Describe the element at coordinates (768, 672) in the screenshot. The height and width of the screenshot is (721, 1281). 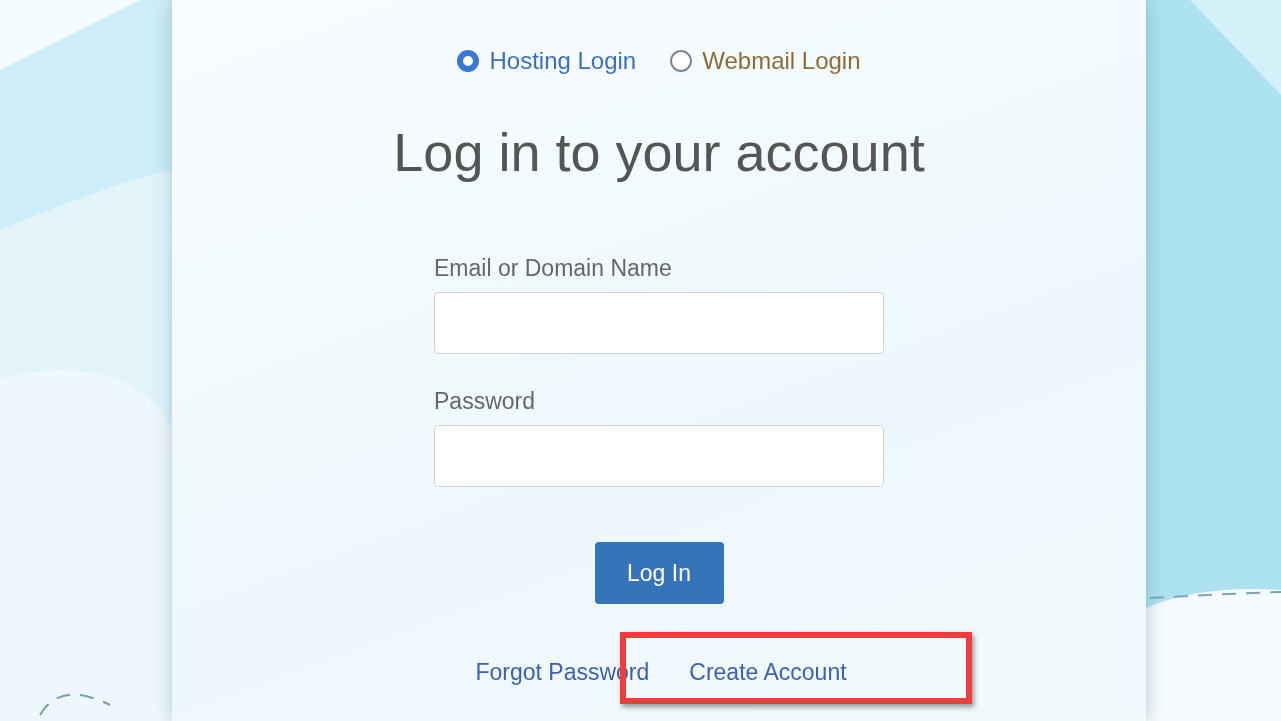
I see `text-link: Create Account` at that location.